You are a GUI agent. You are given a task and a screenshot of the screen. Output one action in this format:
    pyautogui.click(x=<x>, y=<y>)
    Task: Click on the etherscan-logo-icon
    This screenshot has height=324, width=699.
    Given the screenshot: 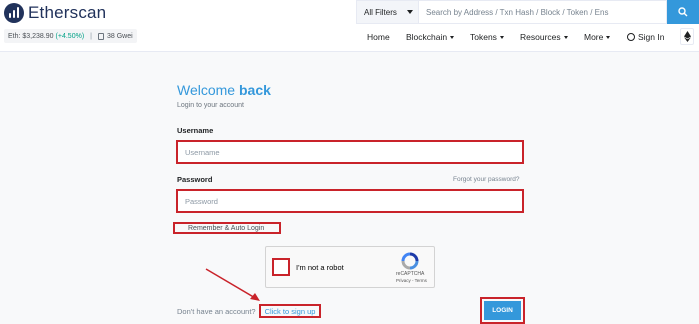 What is the action you would take?
    pyautogui.click(x=14, y=13)
    